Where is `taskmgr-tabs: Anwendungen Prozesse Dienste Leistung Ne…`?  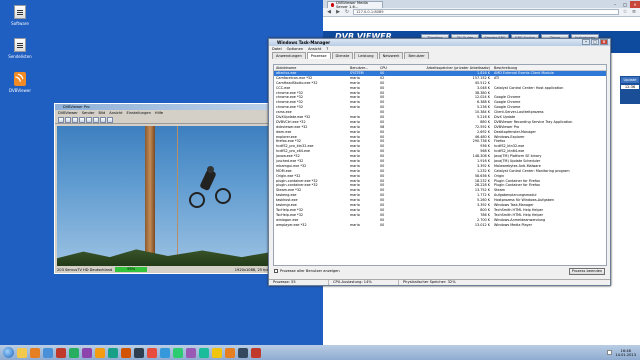 taskmgr-tabs: Anwendungen Prozesse Dienste Leistung Ne… is located at coordinates (439, 55).